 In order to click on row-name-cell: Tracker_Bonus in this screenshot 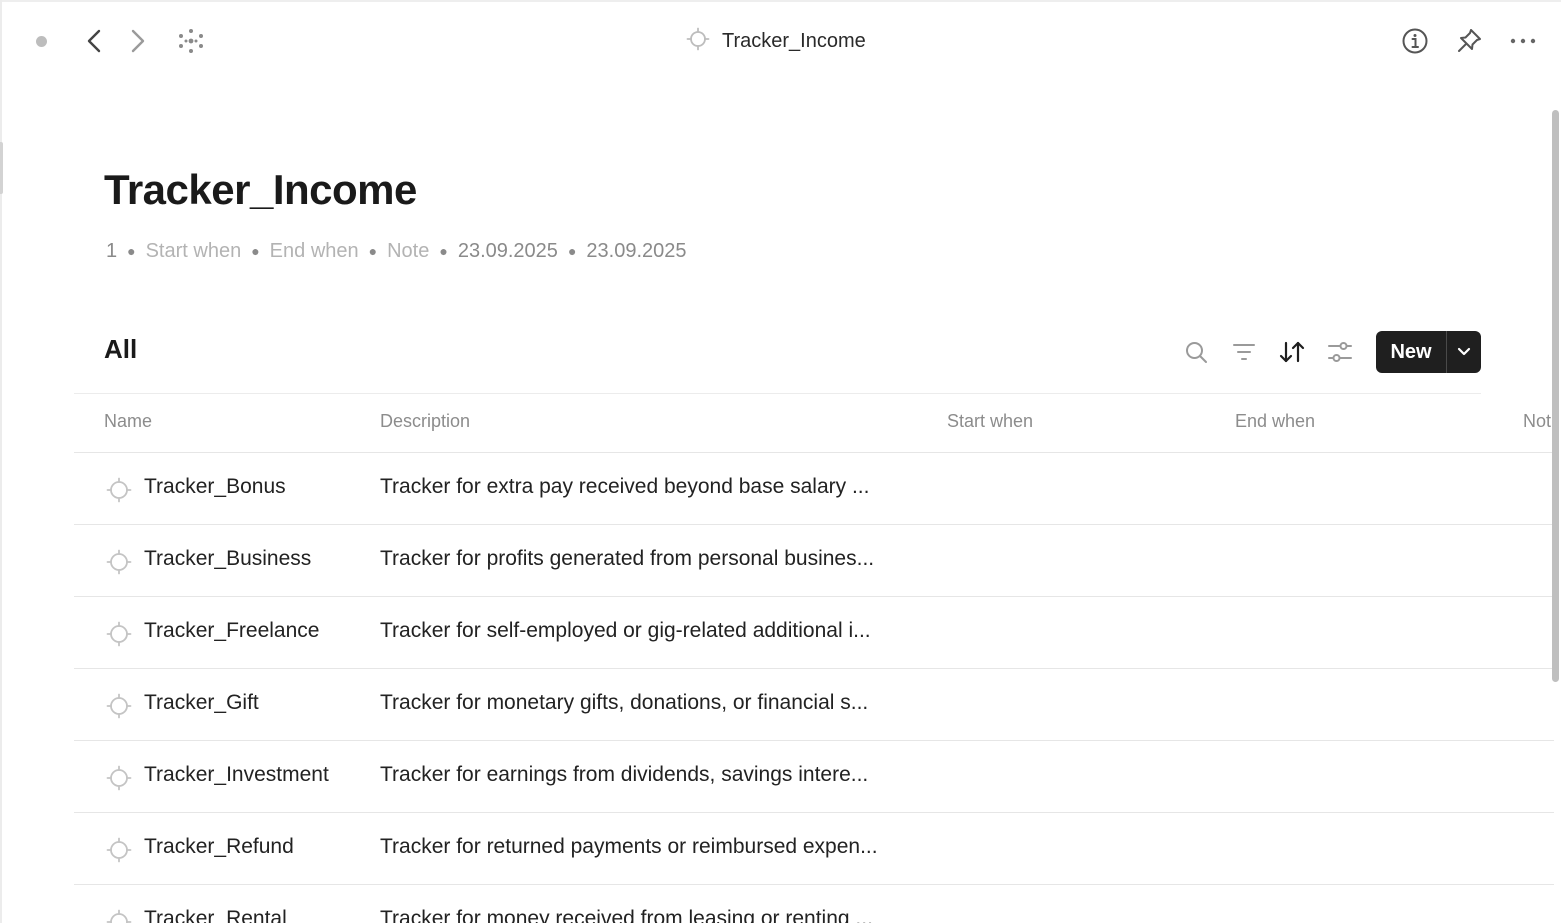, I will do `click(215, 487)`.